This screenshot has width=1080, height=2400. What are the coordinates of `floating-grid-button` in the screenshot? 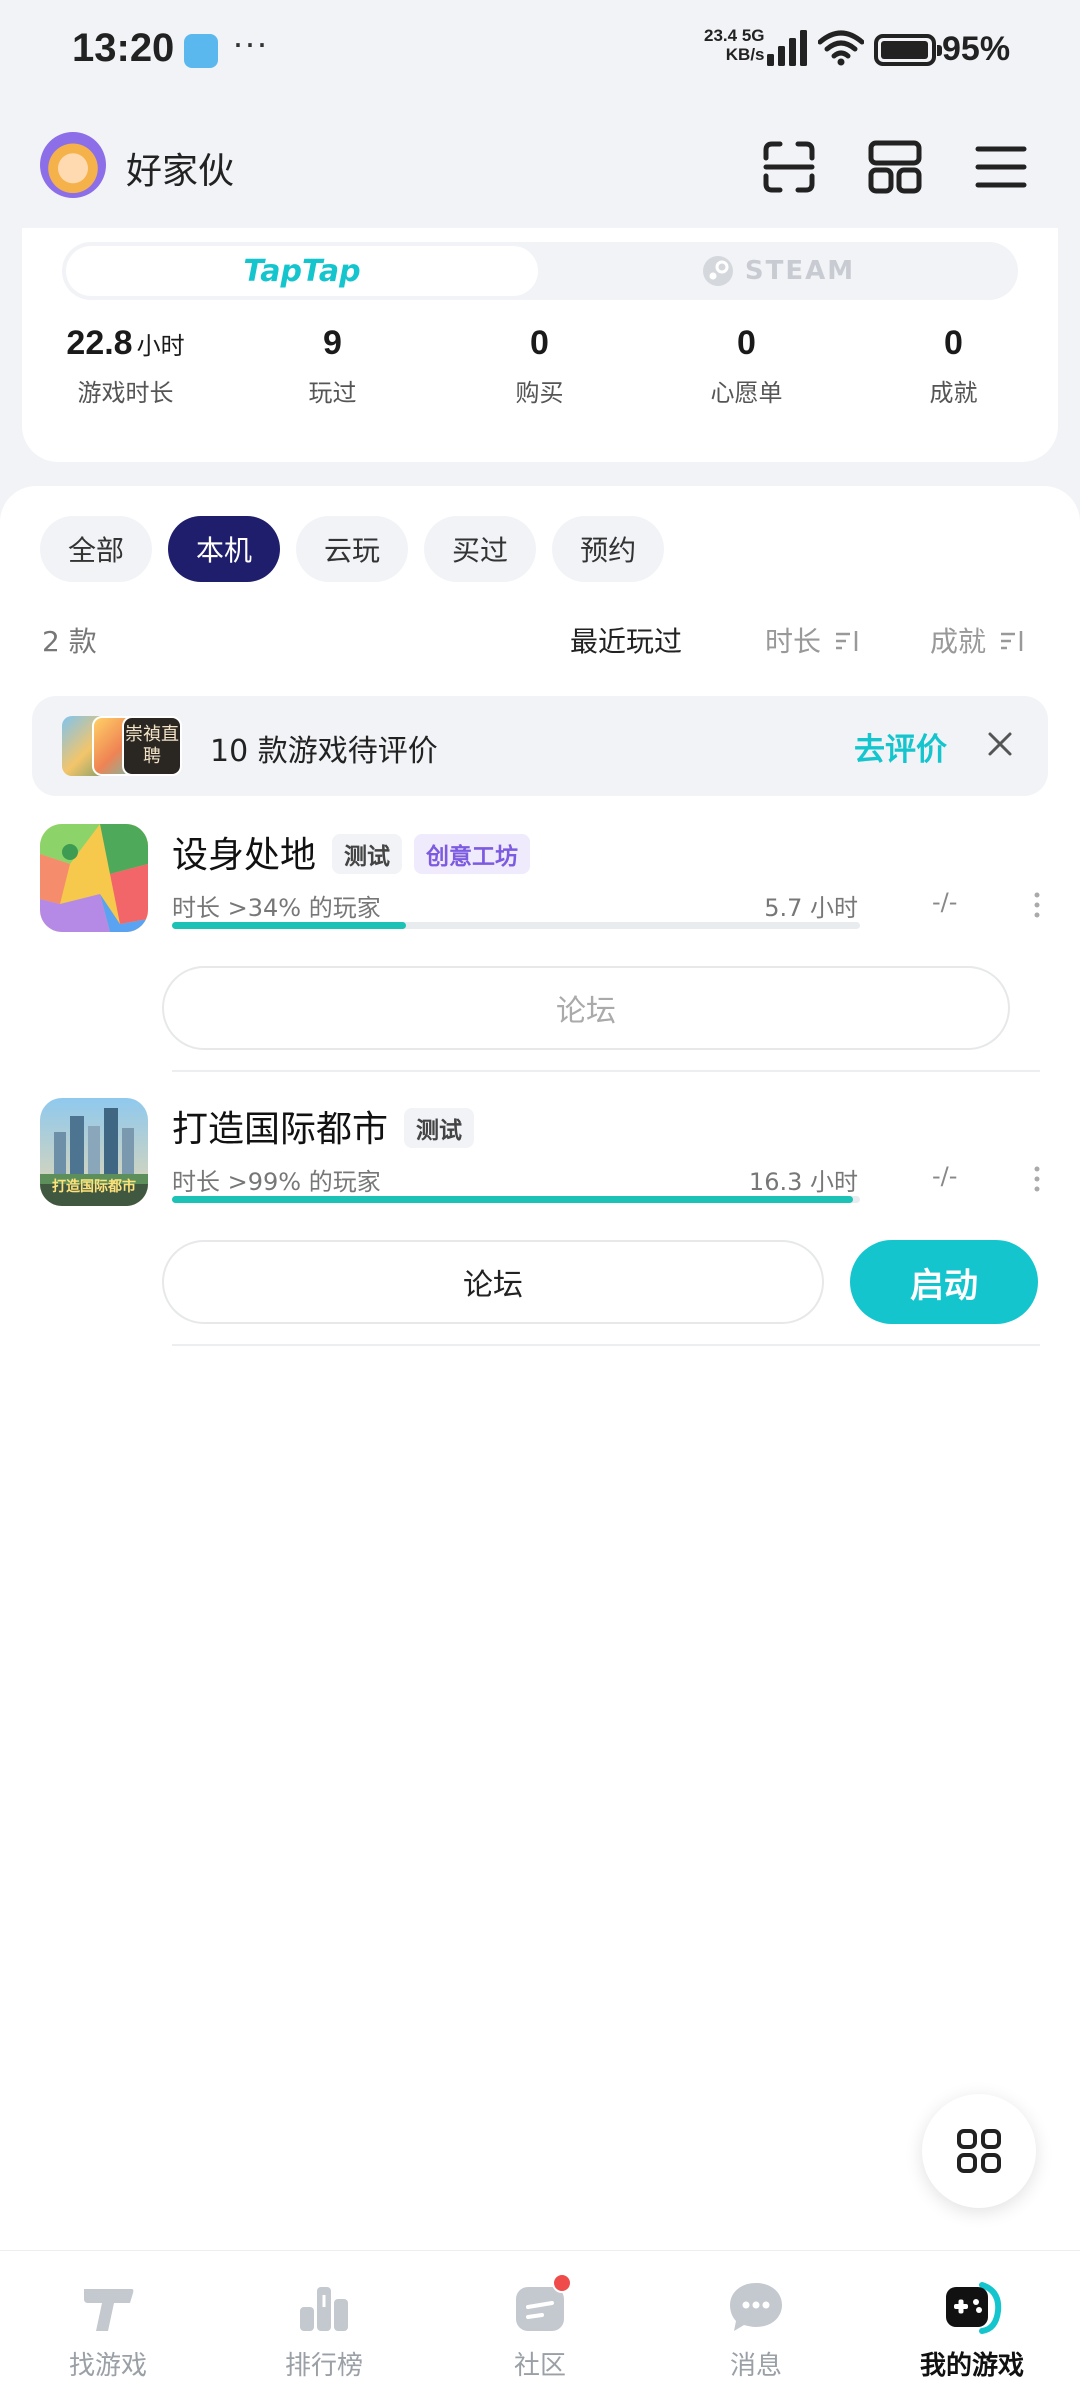 It's located at (979, 2151).